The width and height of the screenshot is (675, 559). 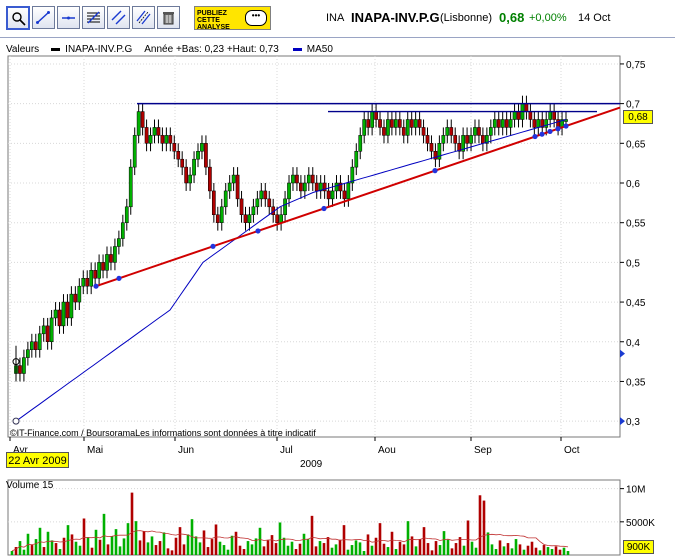 I want to click on current-volume-box: 900K, so click(x=638, y=547).